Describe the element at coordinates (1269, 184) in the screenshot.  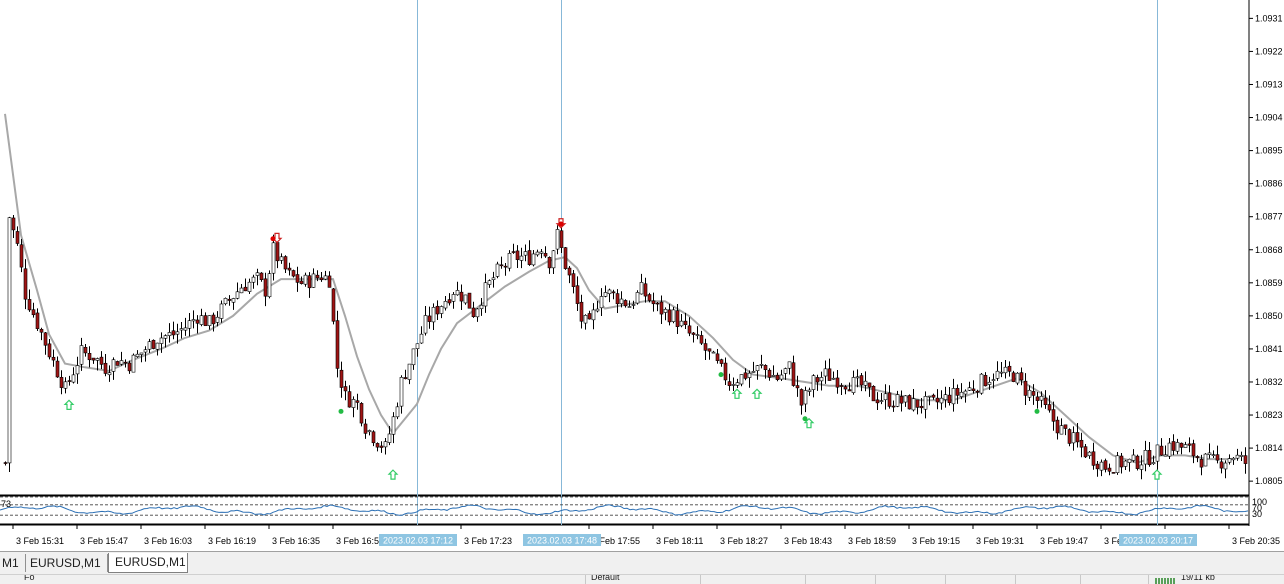
I see `price-tick-label: 1.0886` at that location.